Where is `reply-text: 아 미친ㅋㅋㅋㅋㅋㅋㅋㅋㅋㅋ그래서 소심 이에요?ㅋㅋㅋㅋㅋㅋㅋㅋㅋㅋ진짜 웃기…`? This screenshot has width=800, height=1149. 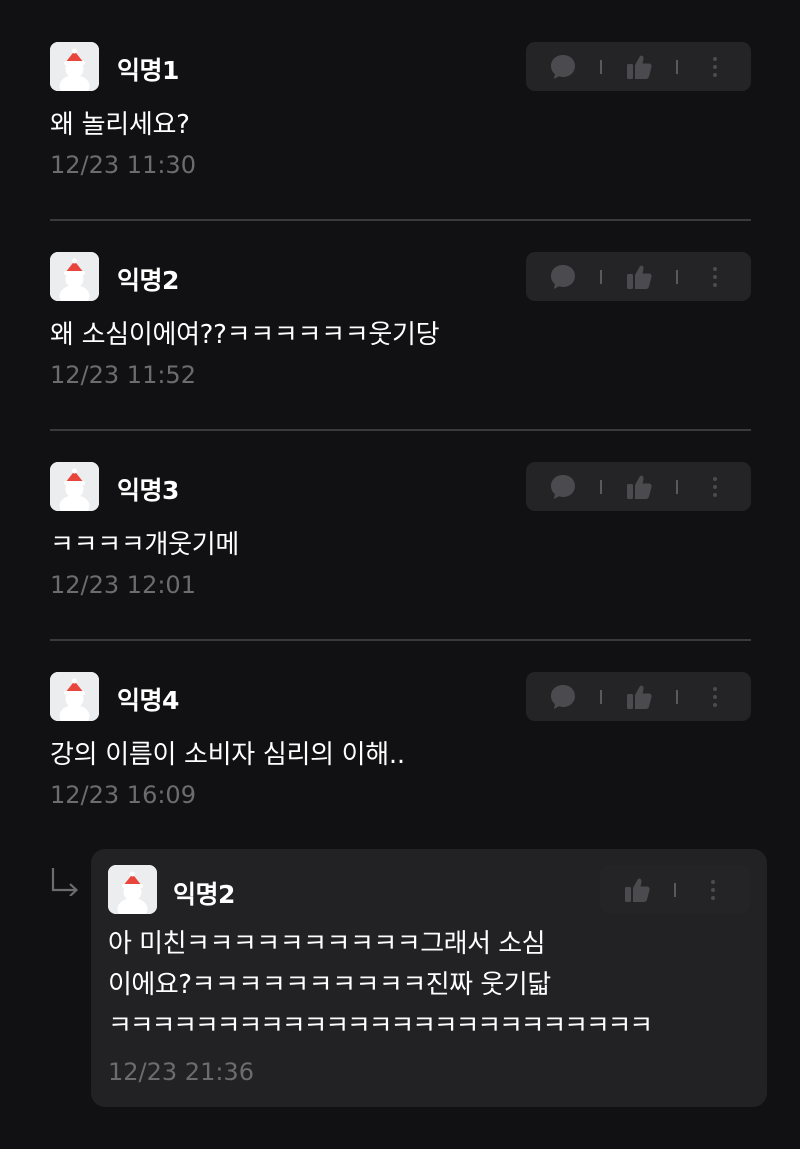
reply-text: 아 미친ㅋㅋㅋㅋㅋㅋㅋㅋㅋㅋ그래서 소심 이에요?ㅋㅋㅋㅋㅋㅋㅋㅋㅋㅋ진짜 웃기… is located at coordinates (380, 985).